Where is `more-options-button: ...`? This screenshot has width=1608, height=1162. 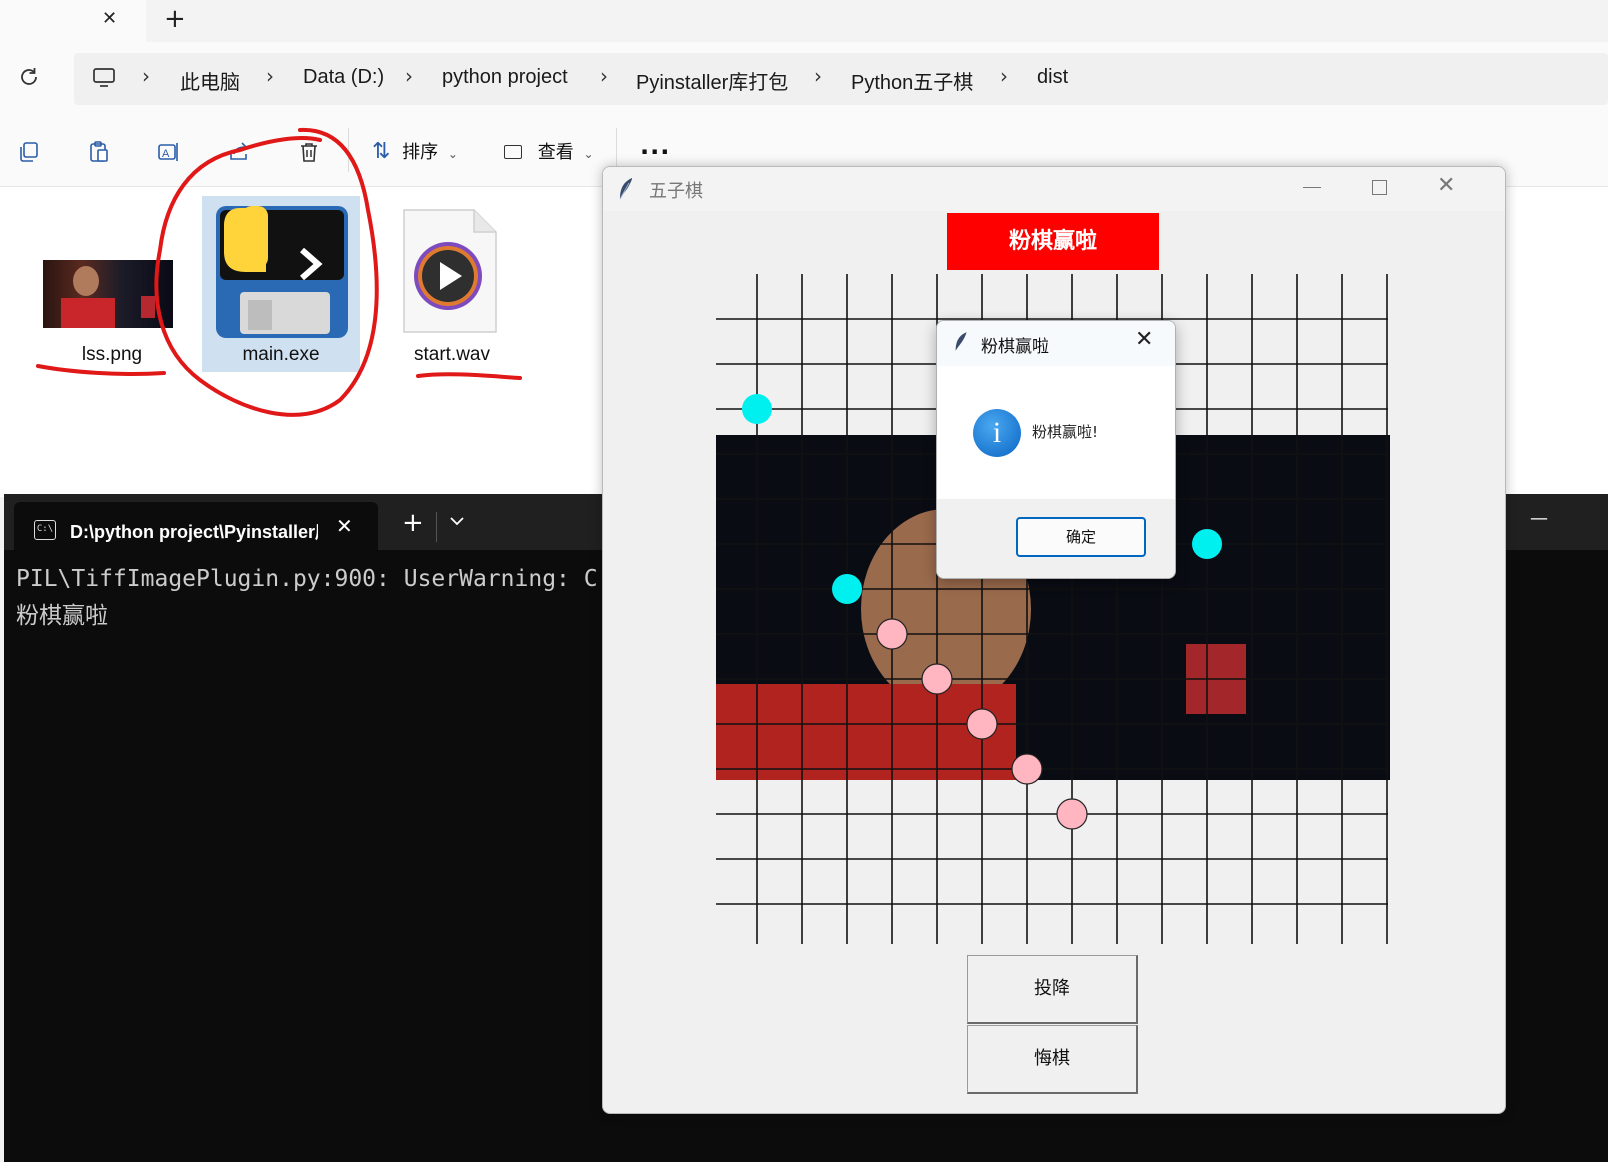
more-options-button: ... is located at coordinates (655, 146).